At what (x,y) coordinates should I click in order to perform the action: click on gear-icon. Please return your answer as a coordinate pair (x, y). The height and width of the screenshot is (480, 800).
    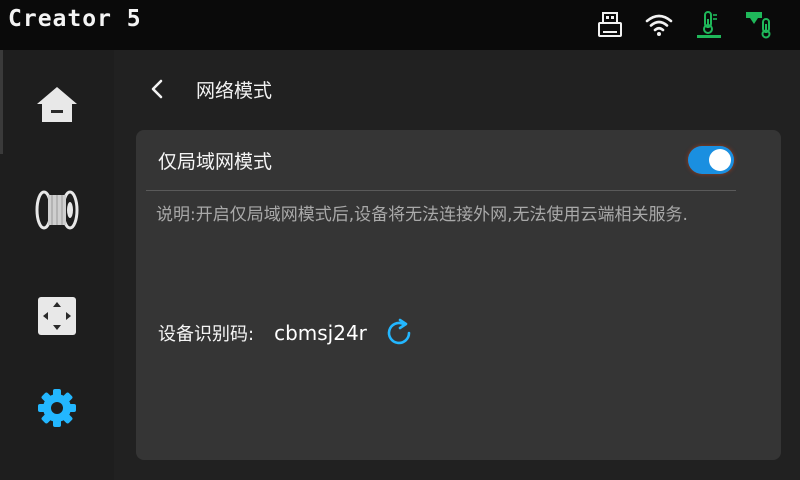
    Looking at the image, I should click on (57, 408).